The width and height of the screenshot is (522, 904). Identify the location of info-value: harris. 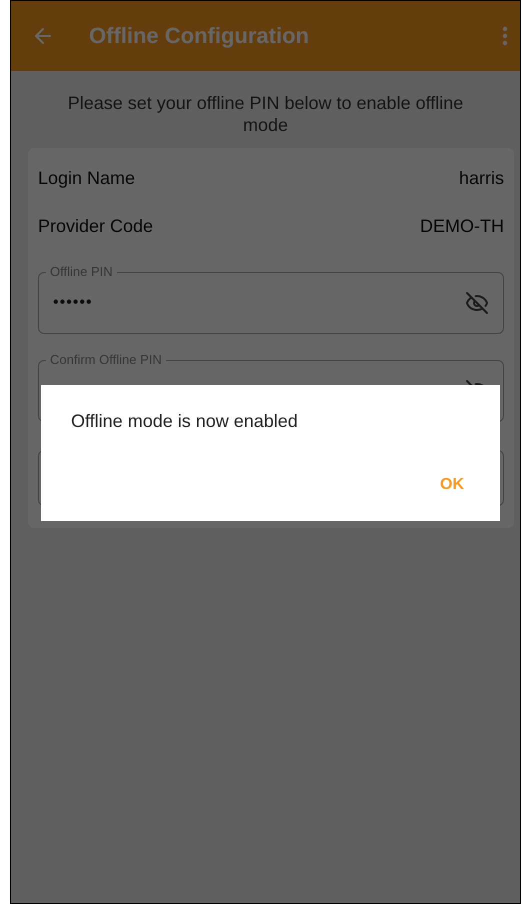
(481, 179).